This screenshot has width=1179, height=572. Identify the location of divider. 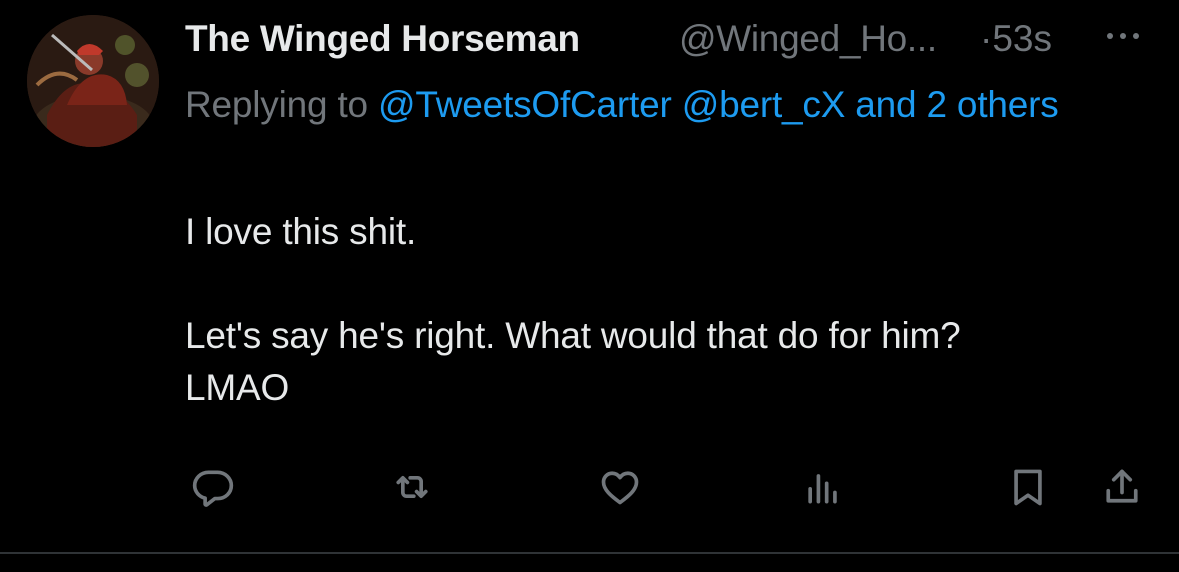
(589, 553).